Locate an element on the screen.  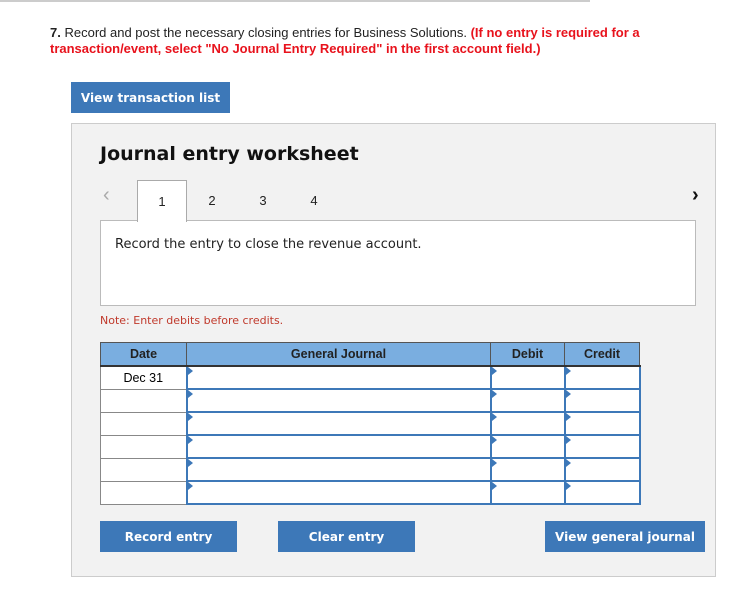
prev-arrow-icon: ‹ is located at coordinates (106, 195).